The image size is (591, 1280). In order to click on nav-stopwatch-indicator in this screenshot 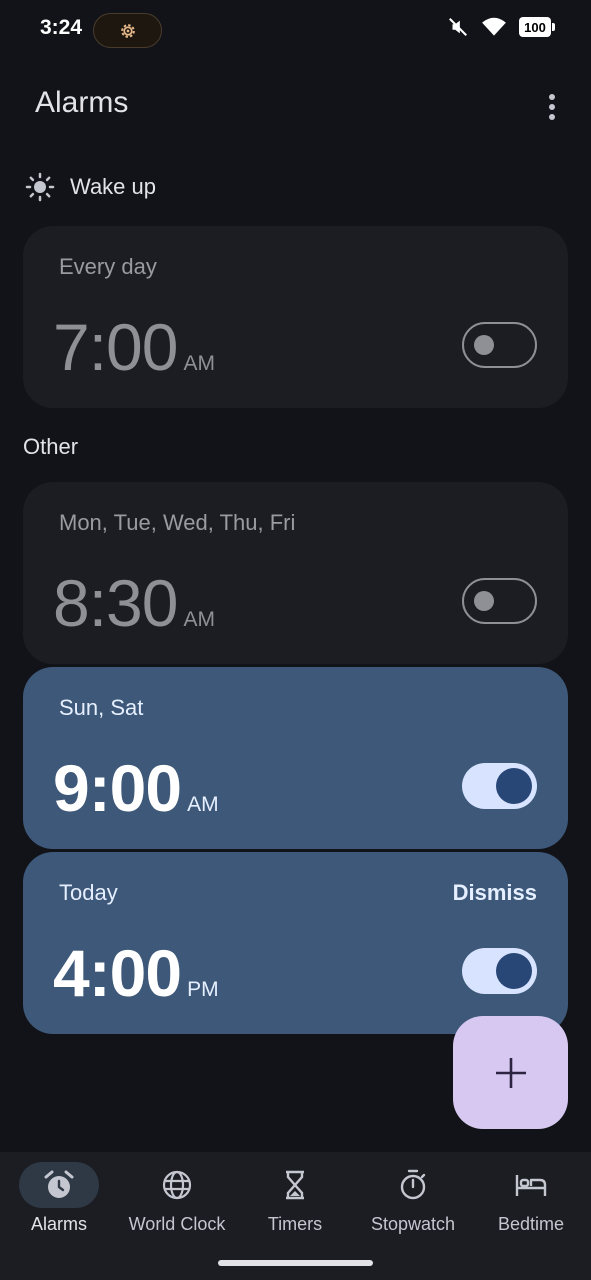, I will do `click(413, 1185)`.